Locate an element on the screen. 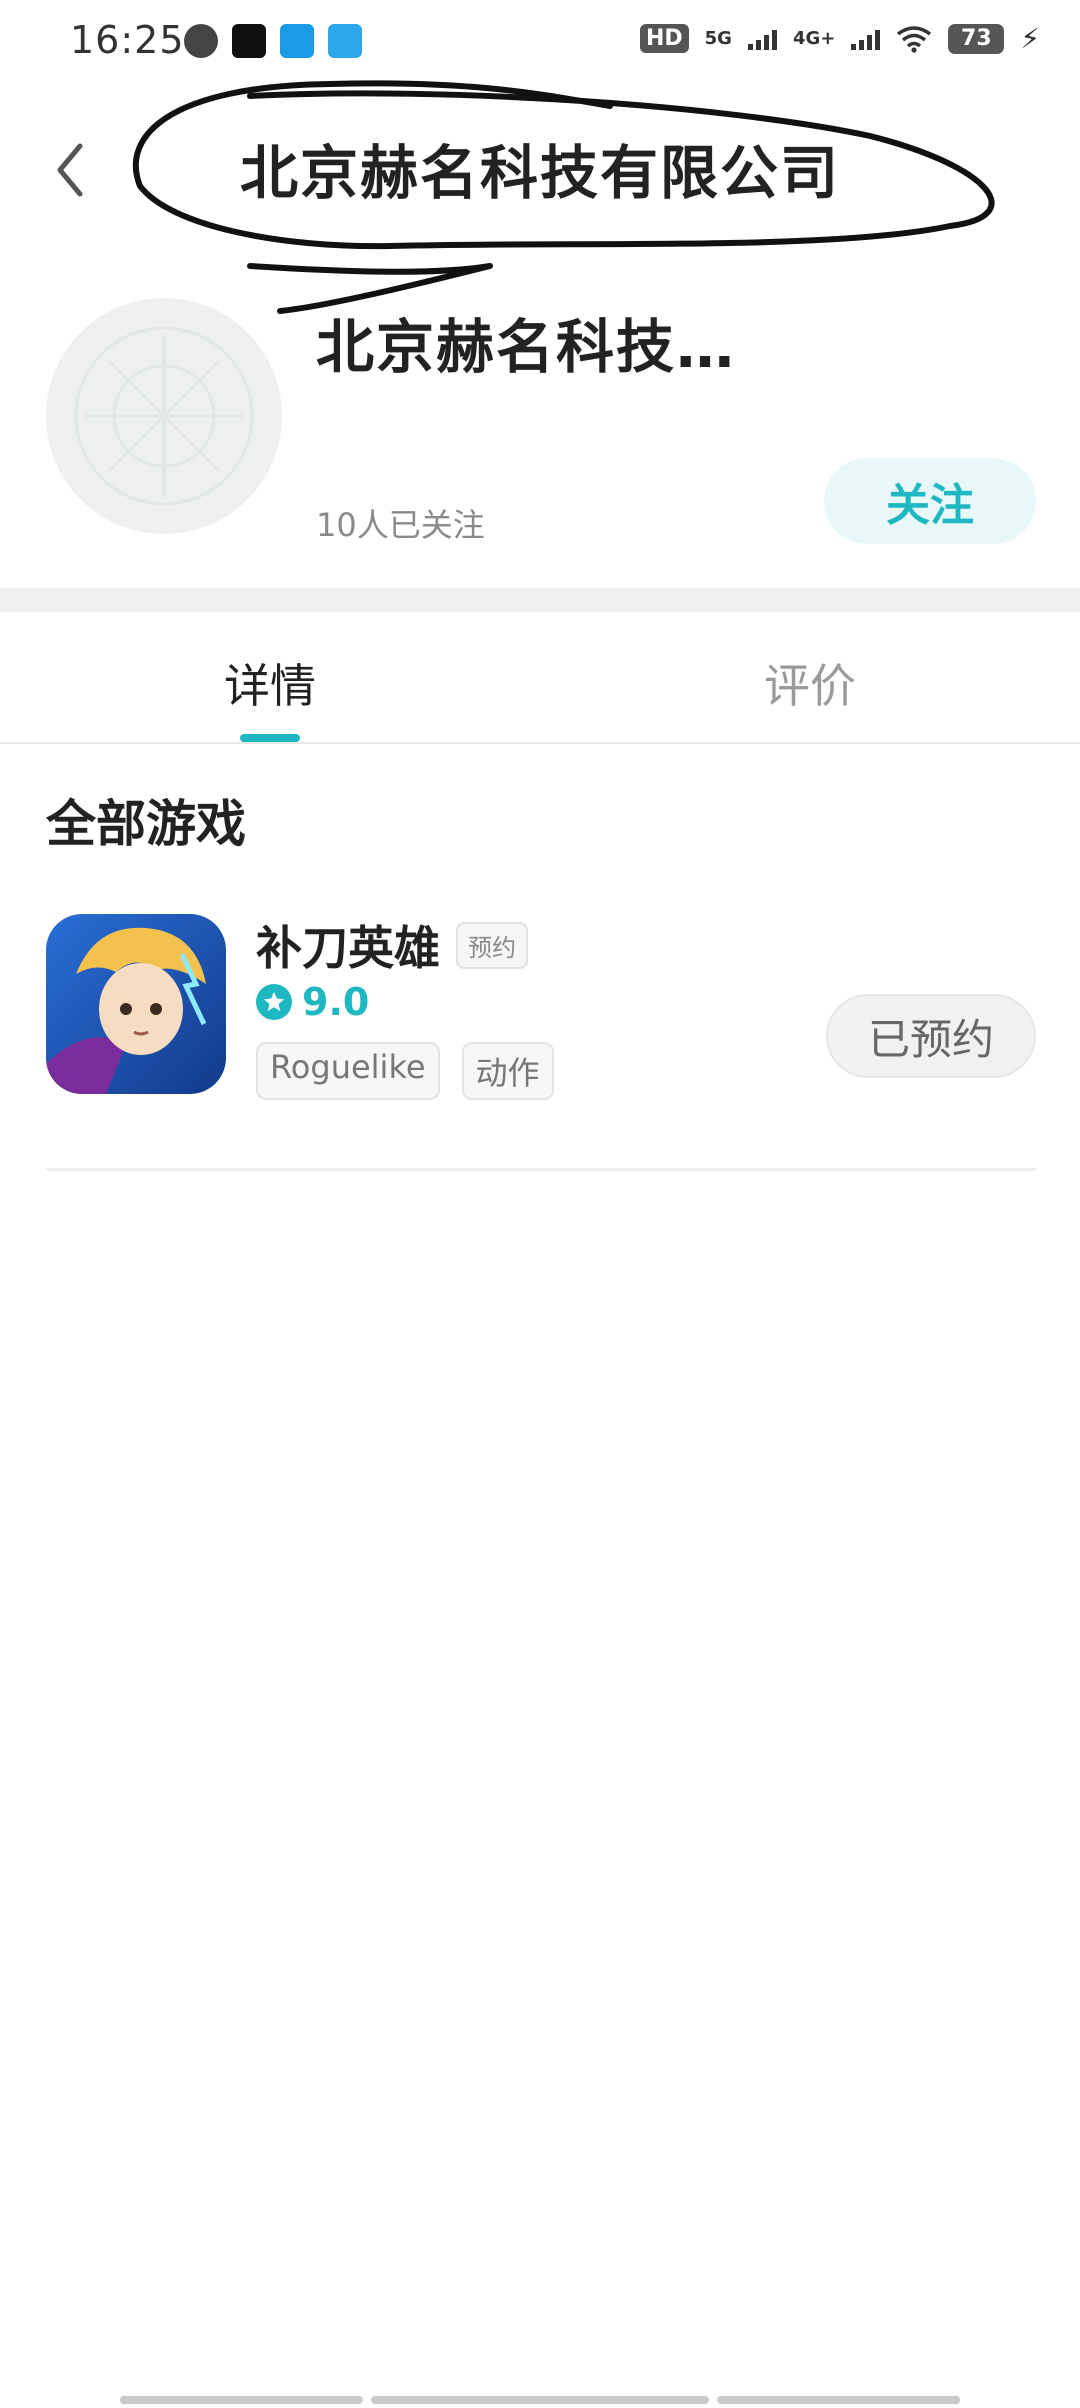 The height and width of the screenshot is (2408, 1080). tab-reviews: 评价 is located at coordinates (810, 683).